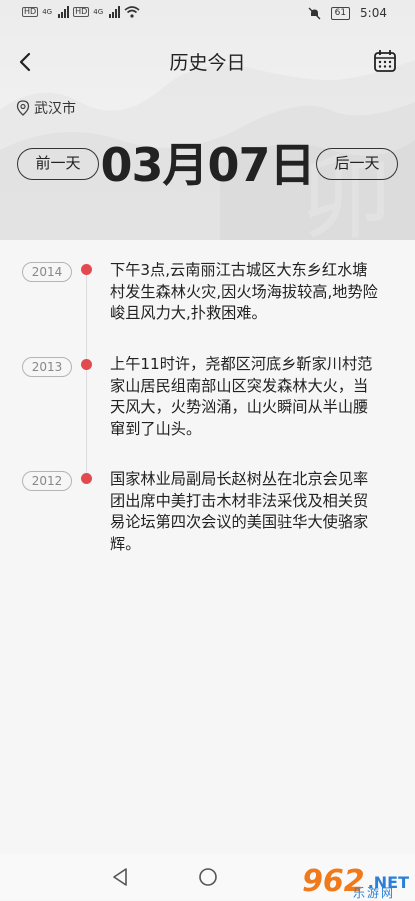  I want to click on status-bar: HD 4G HD 4G 61 5:04, so click(207, 16).